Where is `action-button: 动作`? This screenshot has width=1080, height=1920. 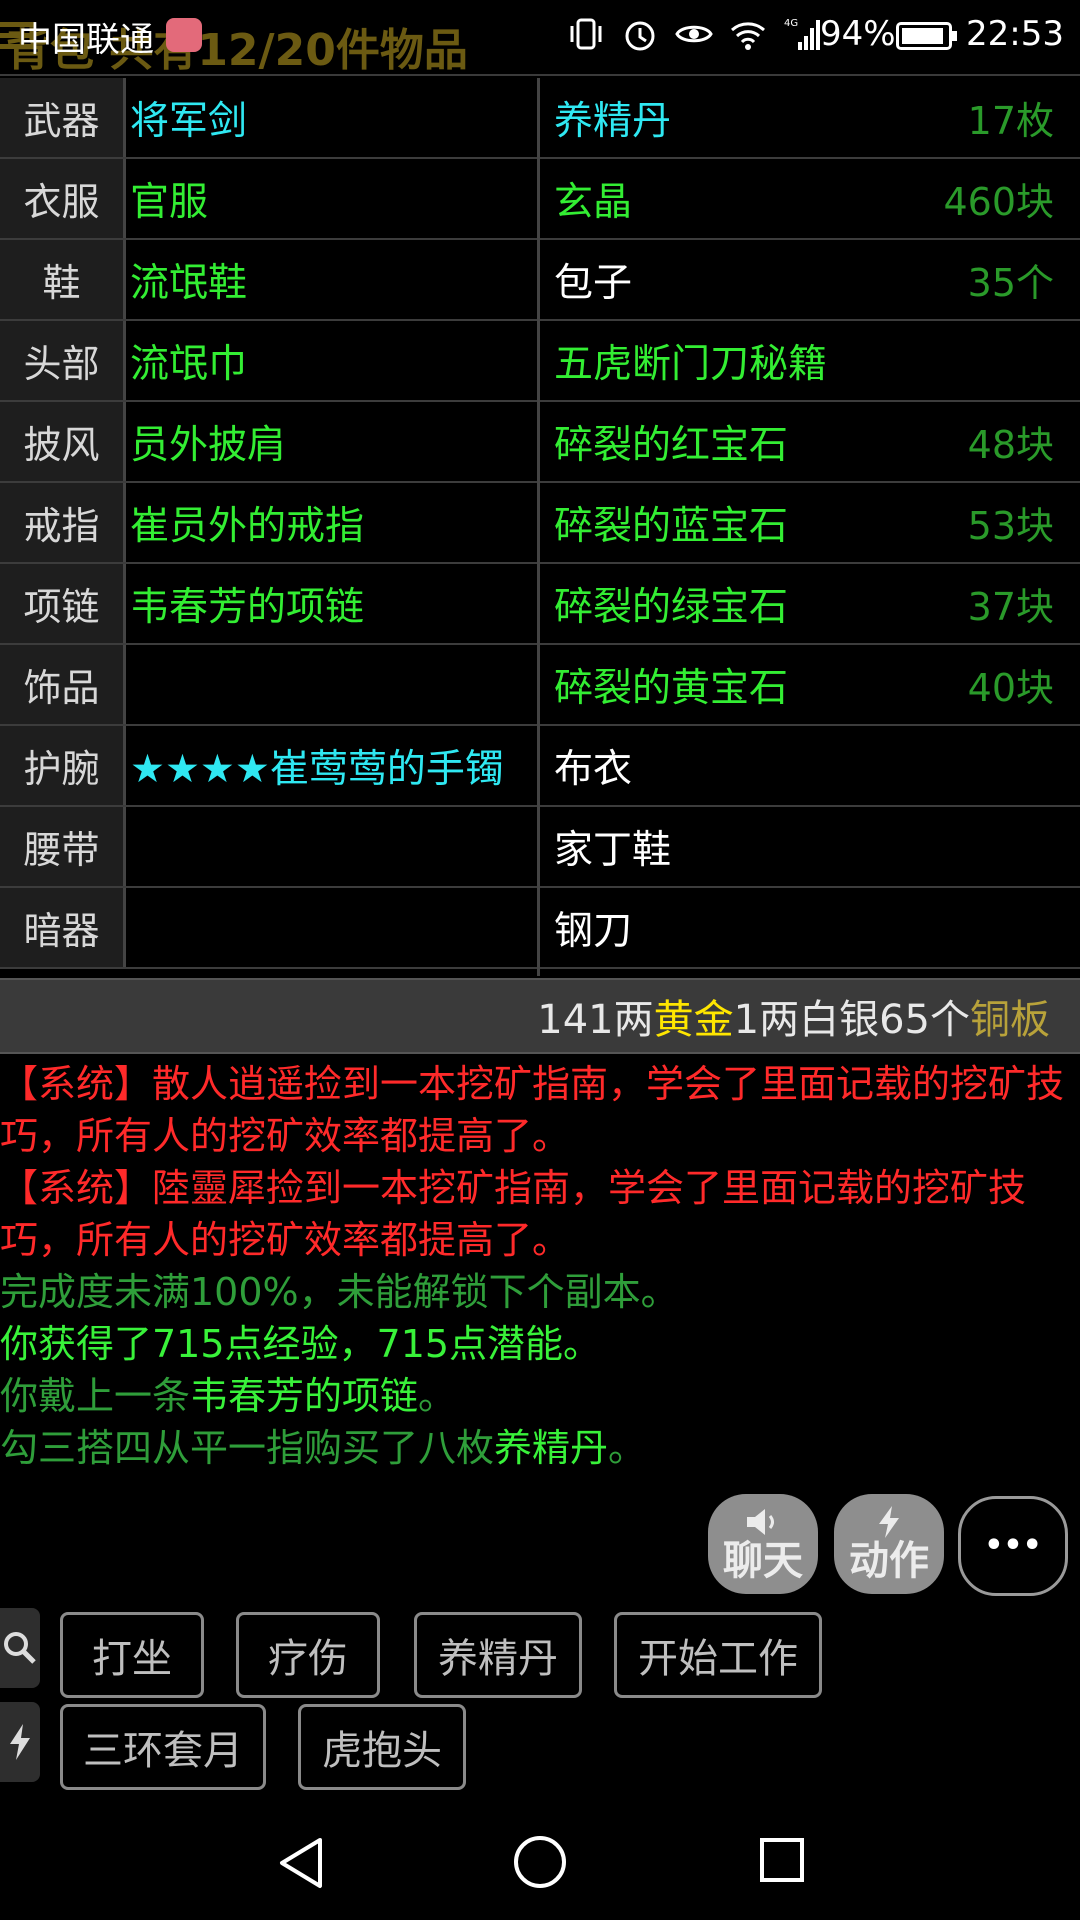
action-button: 动作 is located at coordinates (889, 1544).